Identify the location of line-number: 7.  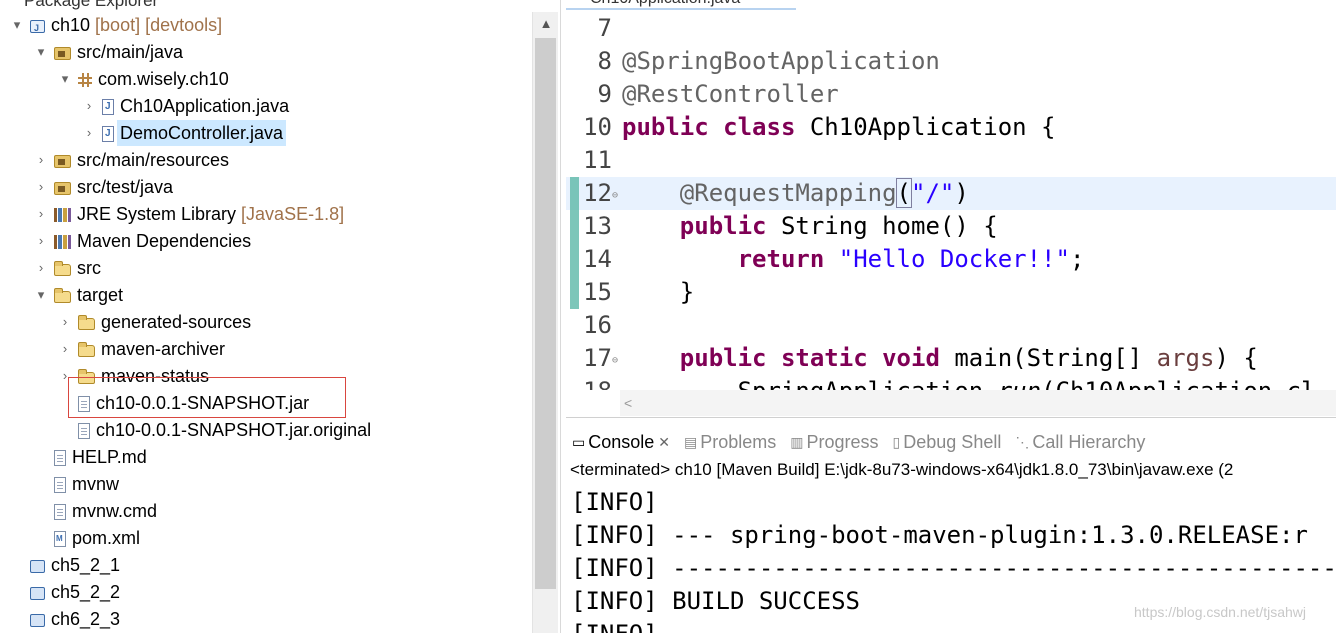
(604, 28).